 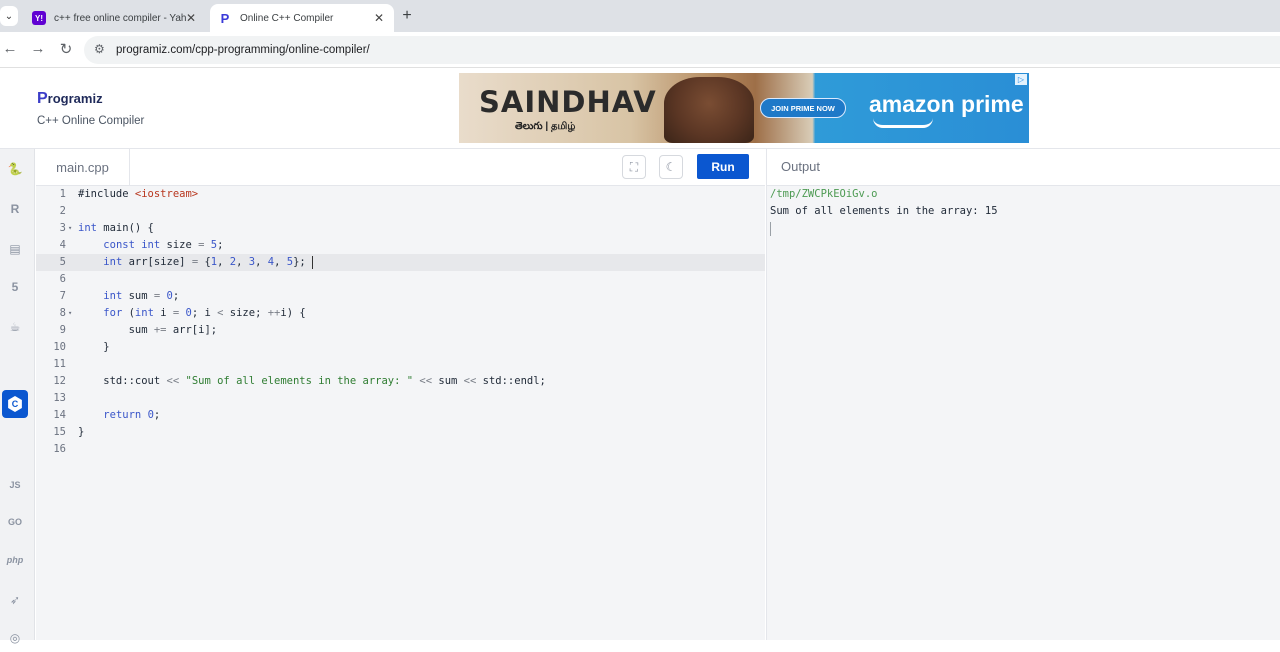 I want to click on ad-actor-image, so click(x=709, y=110).